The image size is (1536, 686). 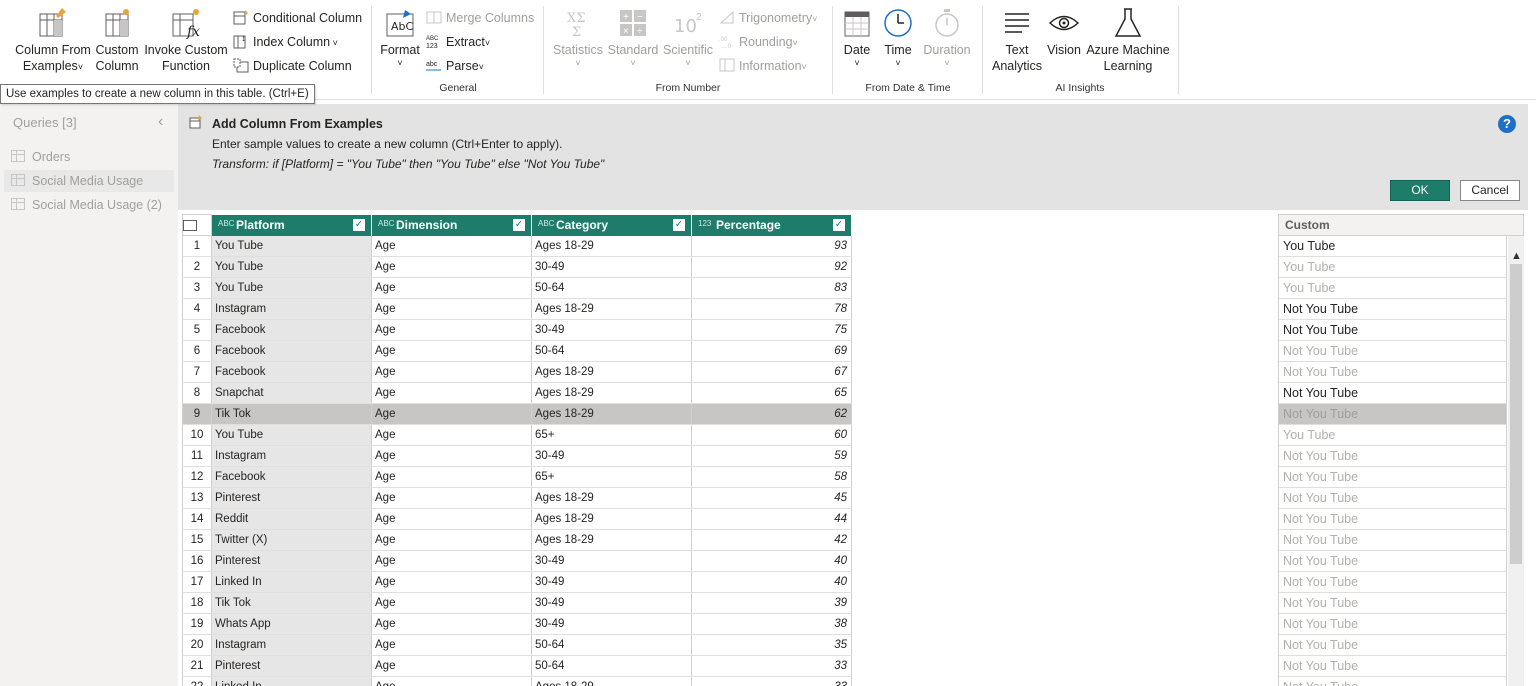 What do you see at coordinates (771, 225) in the screenshot?
I see `column-header-percentage: 123 Percentage ✓` at bounding box center [771, 225].